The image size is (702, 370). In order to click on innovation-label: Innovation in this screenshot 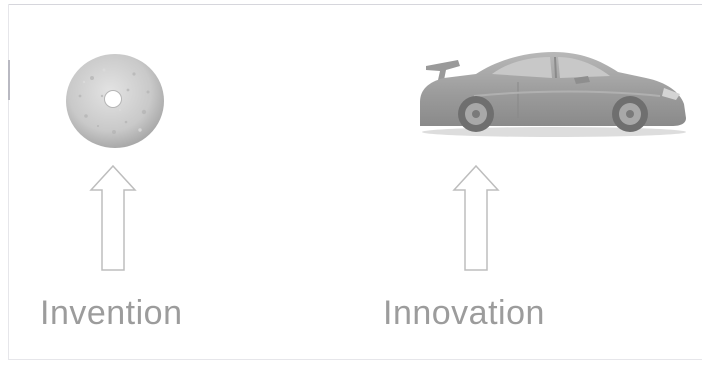, I will do `click(464, 313)`.